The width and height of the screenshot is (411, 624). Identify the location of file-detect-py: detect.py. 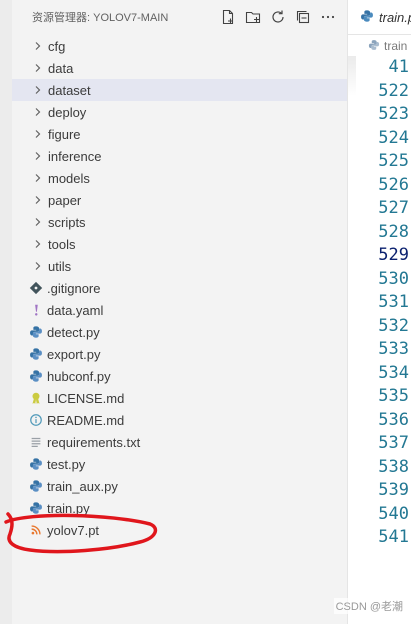
(179, 332).